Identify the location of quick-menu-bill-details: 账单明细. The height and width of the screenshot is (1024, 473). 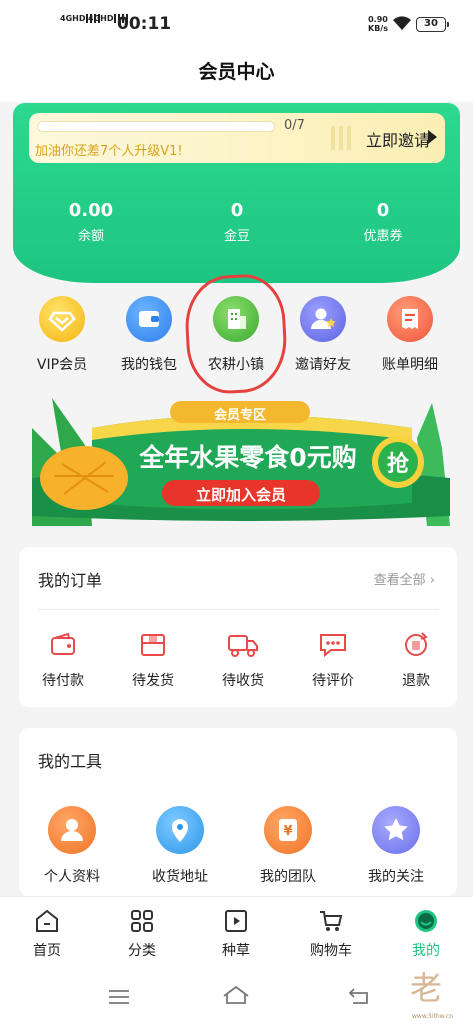
(410, 335).